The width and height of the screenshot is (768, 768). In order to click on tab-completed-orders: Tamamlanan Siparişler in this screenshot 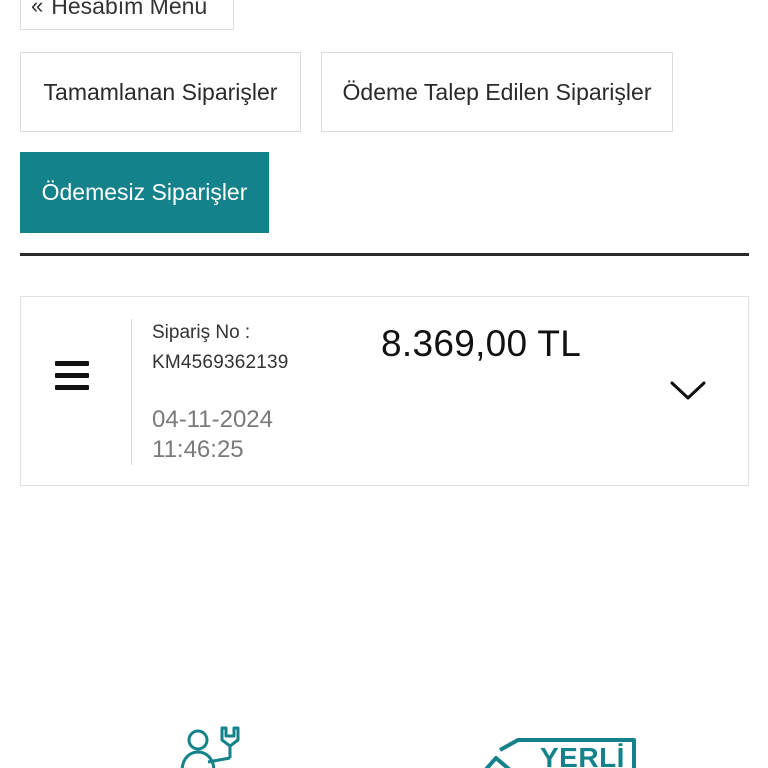, I will do `click(160, 92)`.